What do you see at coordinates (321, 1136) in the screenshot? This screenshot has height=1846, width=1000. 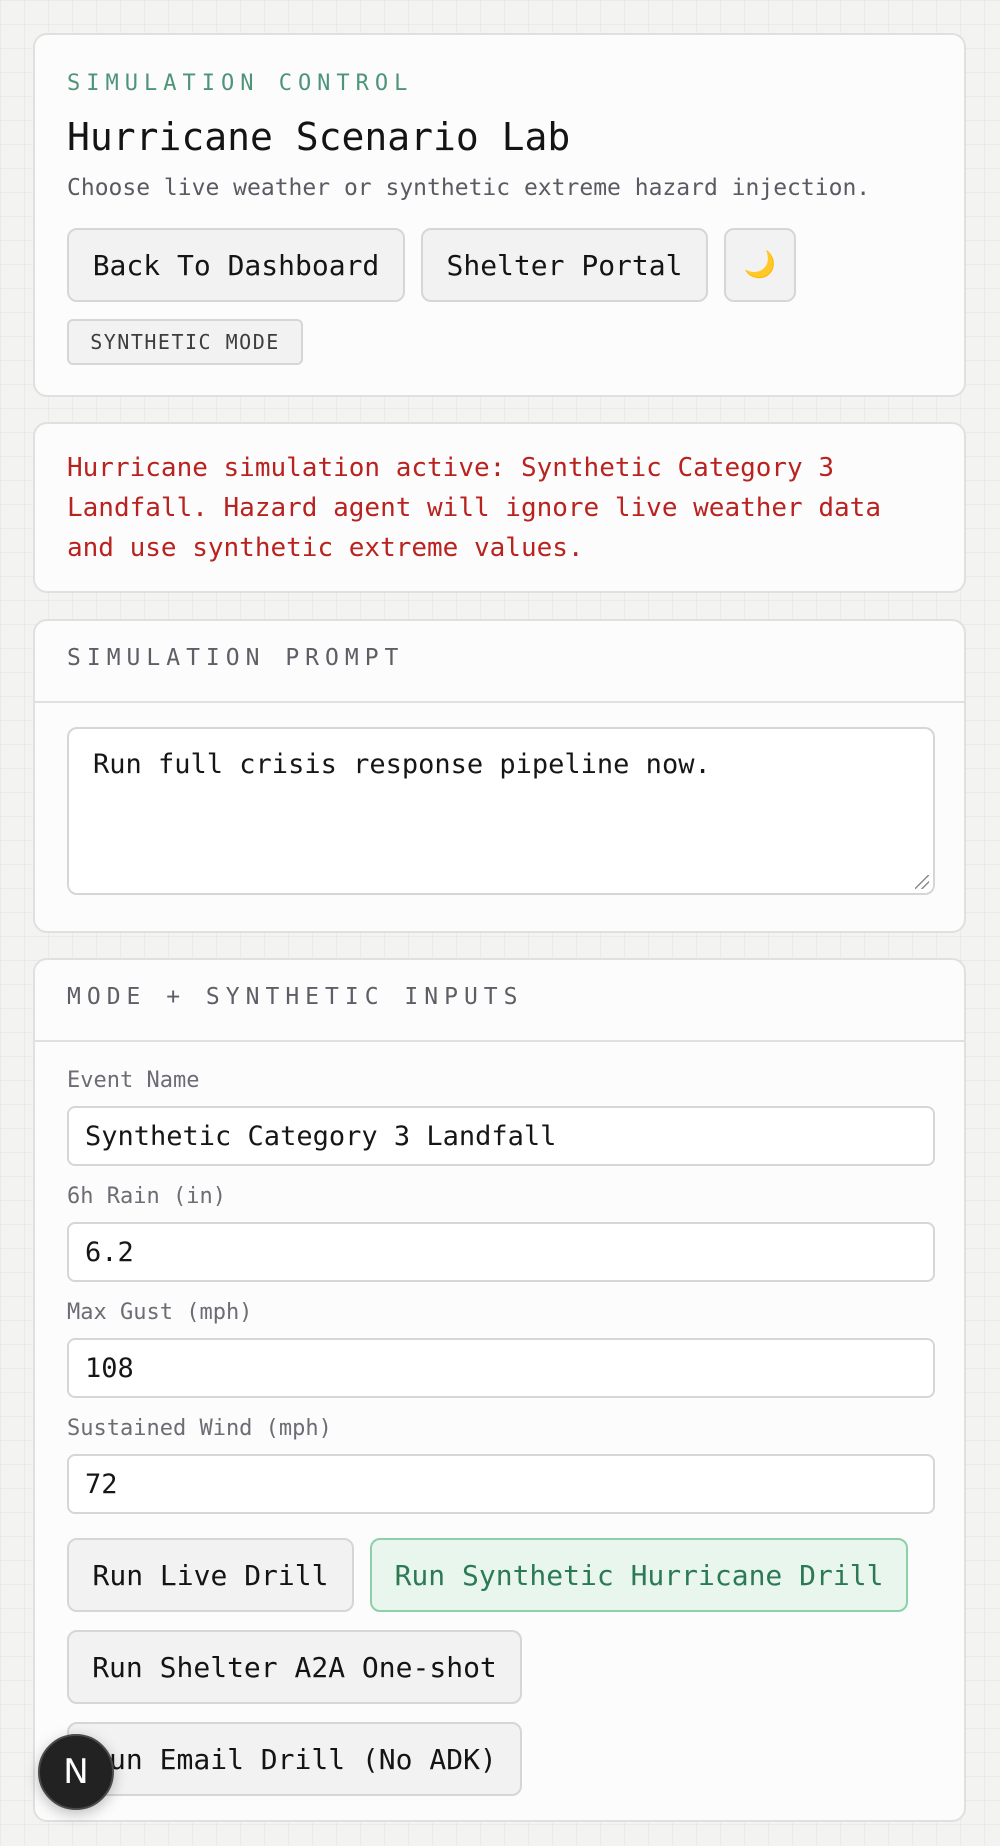 I see `event-name-value: Synthetic Category 3 Landfall` at bounding box center [321, 1136].